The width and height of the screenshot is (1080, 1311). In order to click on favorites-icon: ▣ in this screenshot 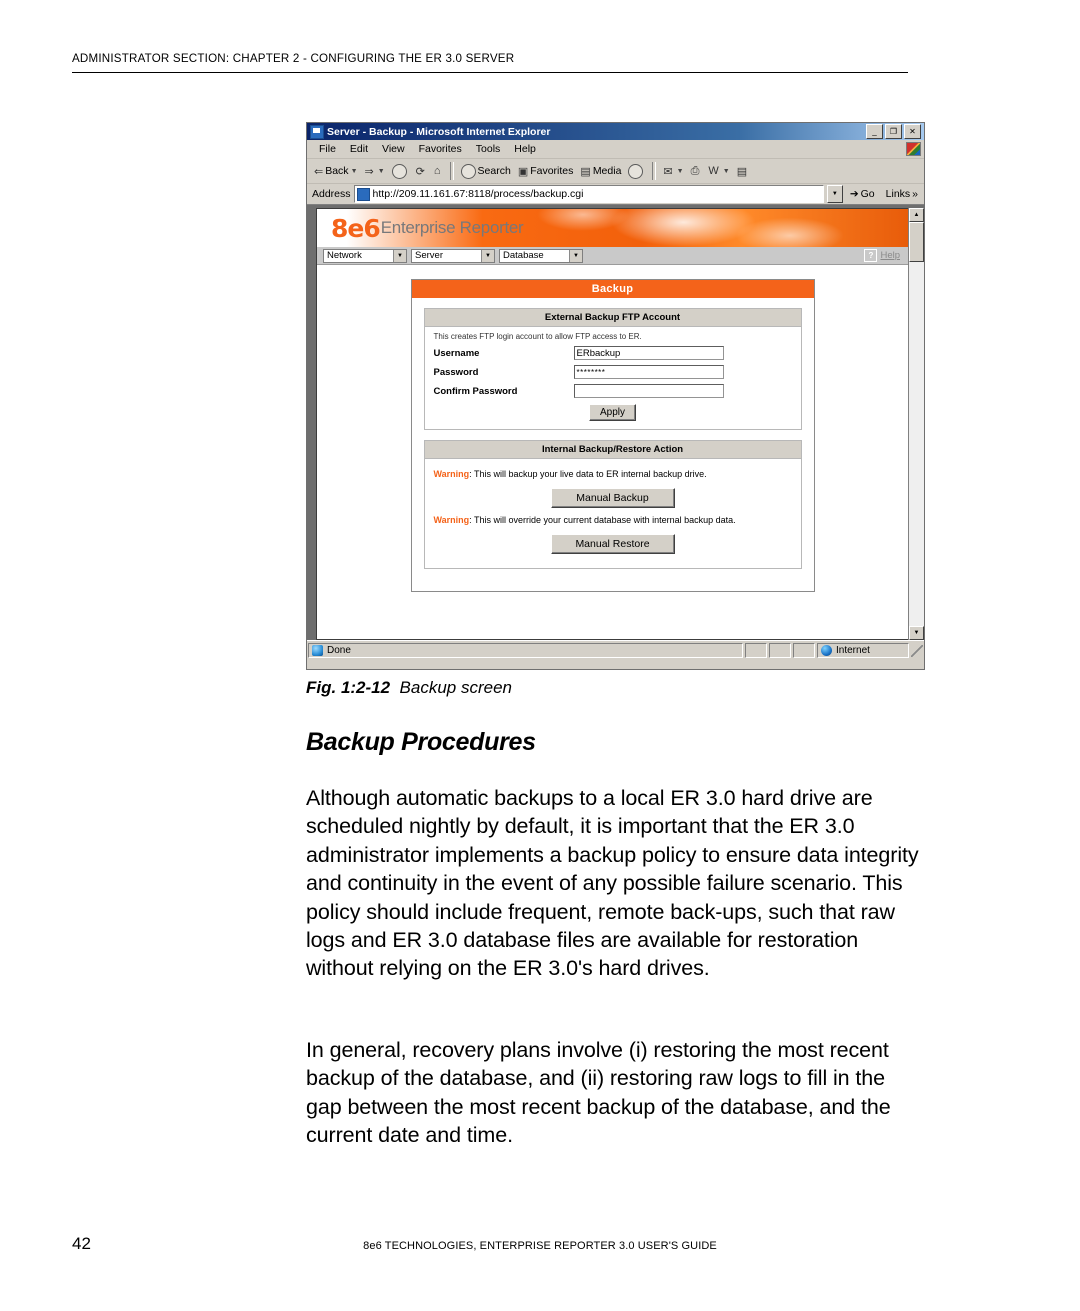, I will do `click(523, 171)`.